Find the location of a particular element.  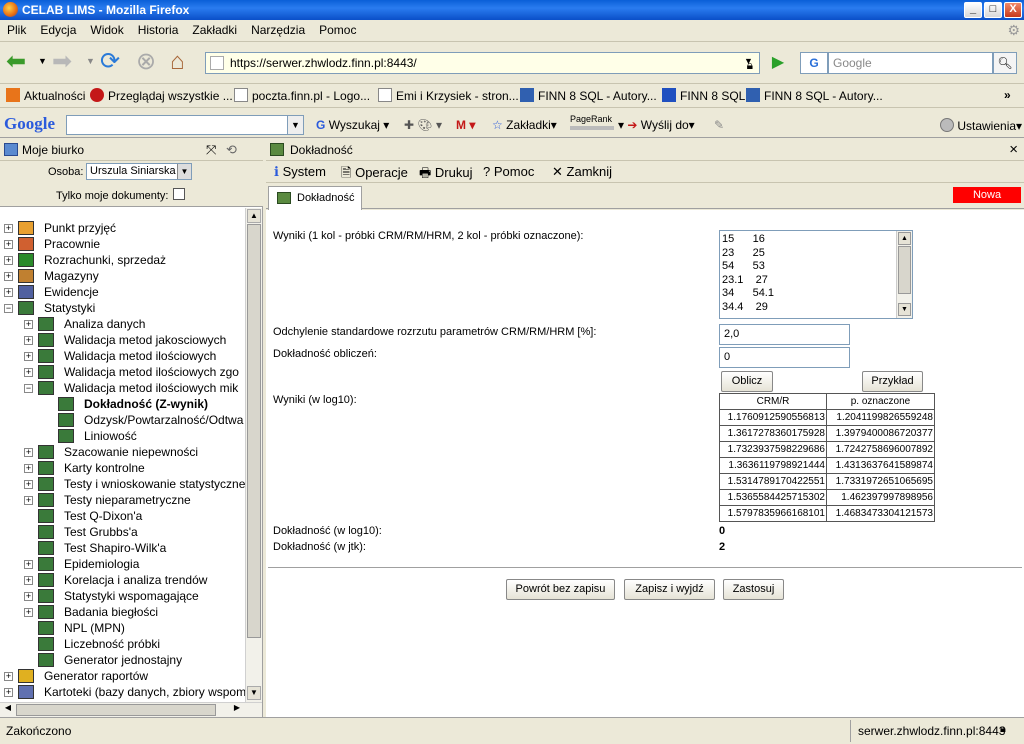

pagerank-indicator: PageRank is located at coordinates (592, 122).